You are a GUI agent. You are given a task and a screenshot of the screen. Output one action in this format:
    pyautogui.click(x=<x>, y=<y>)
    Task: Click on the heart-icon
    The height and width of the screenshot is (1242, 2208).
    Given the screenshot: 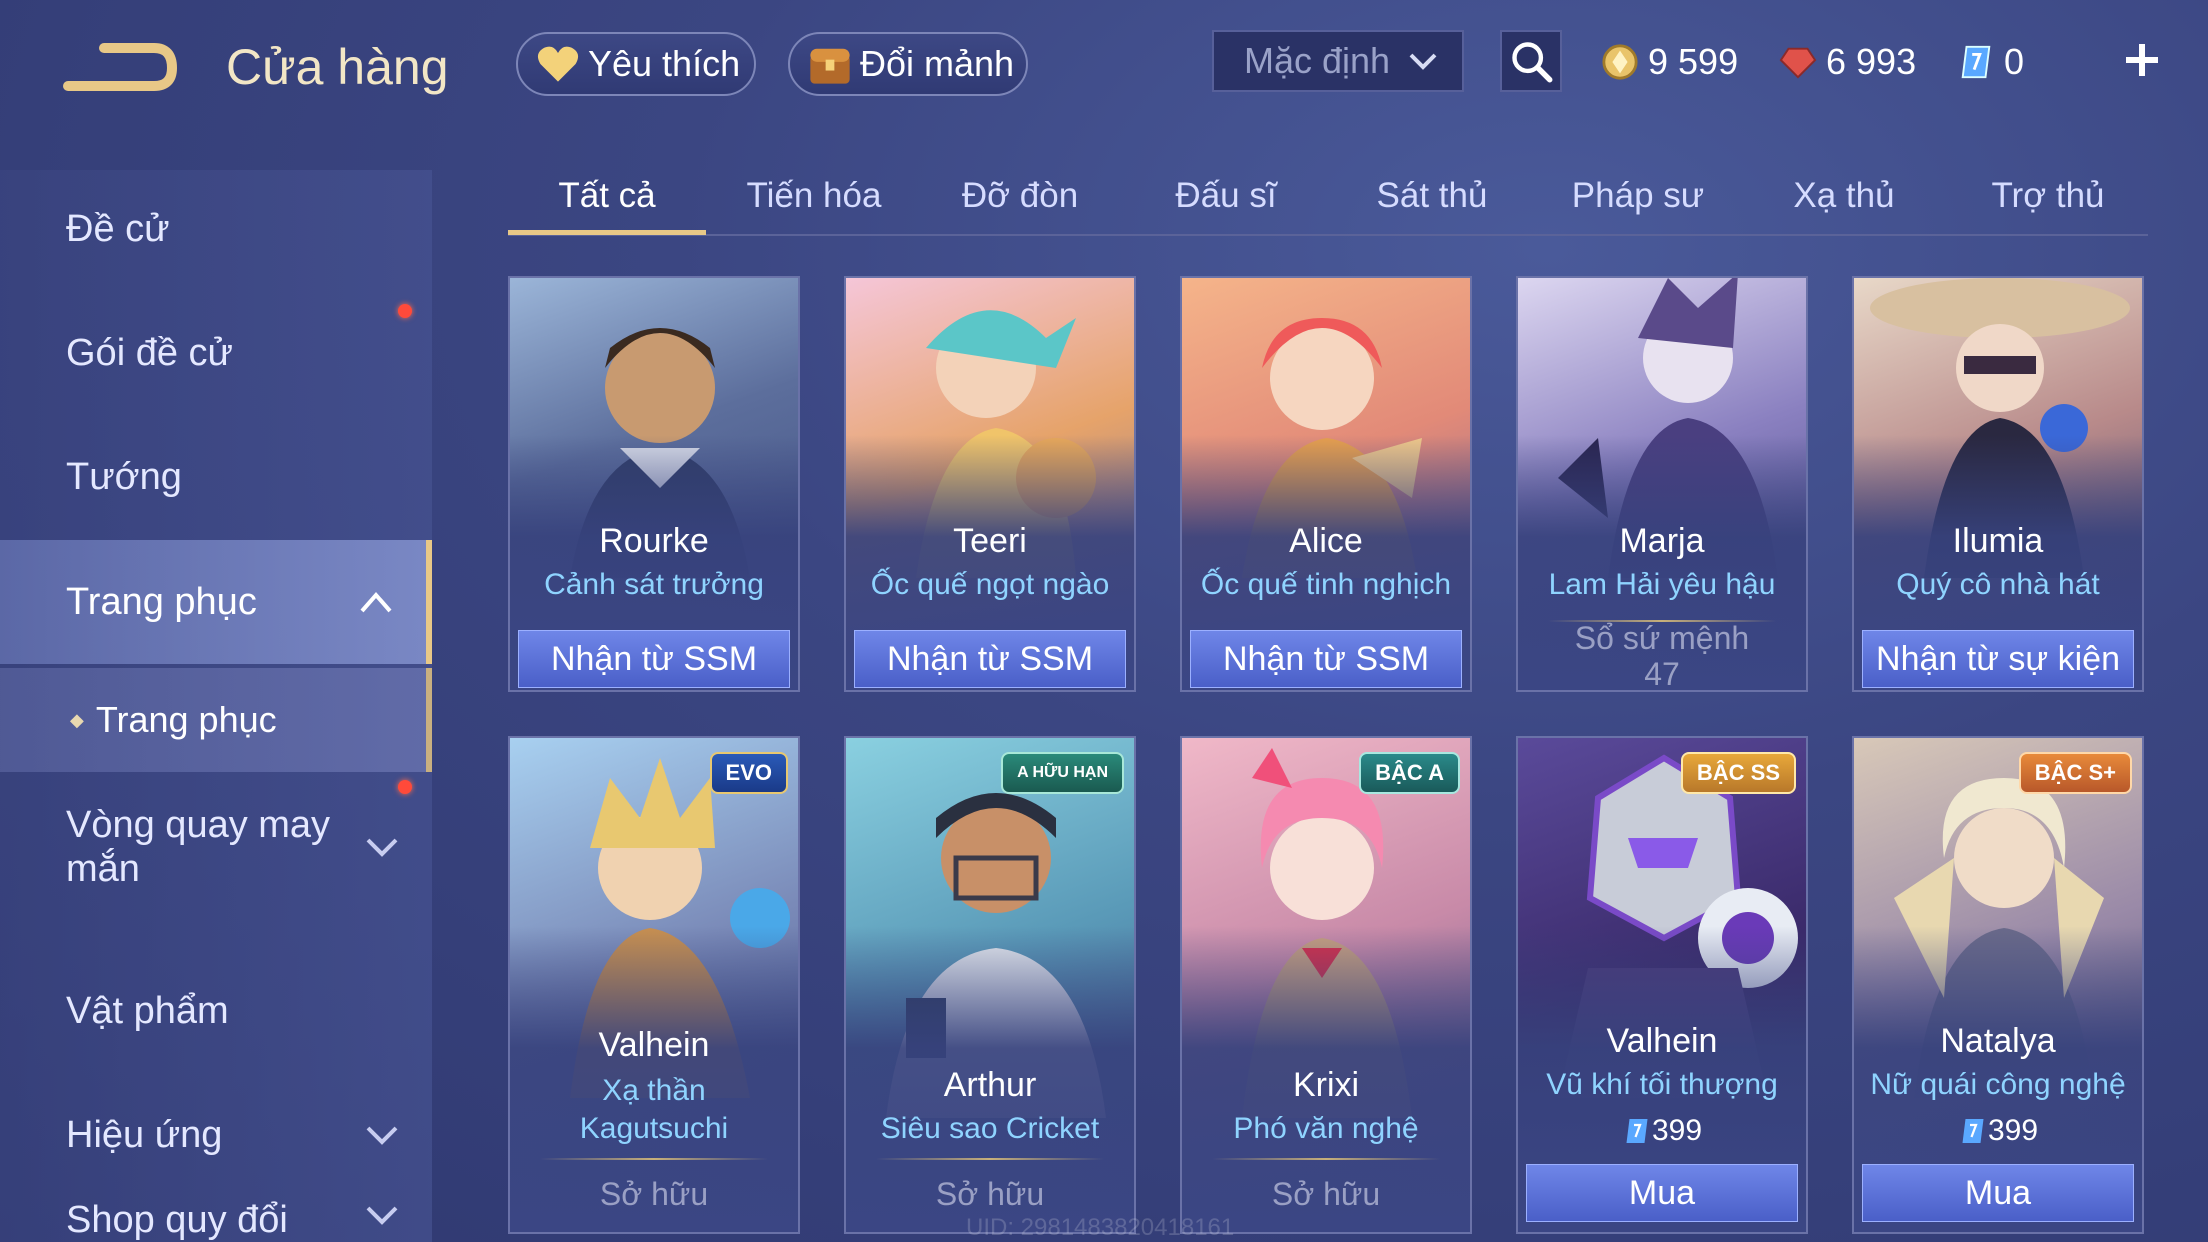 What is the action you would take?
    pyautogui.click(x=558, y=64)
    